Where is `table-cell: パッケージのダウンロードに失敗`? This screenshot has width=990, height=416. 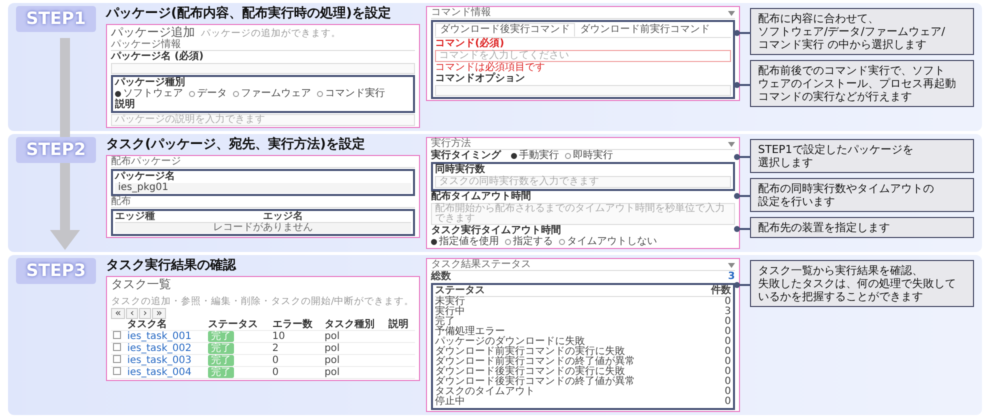 table-cell: パッケージのダウンロードに失敗 is located at coordinates (510, 342).